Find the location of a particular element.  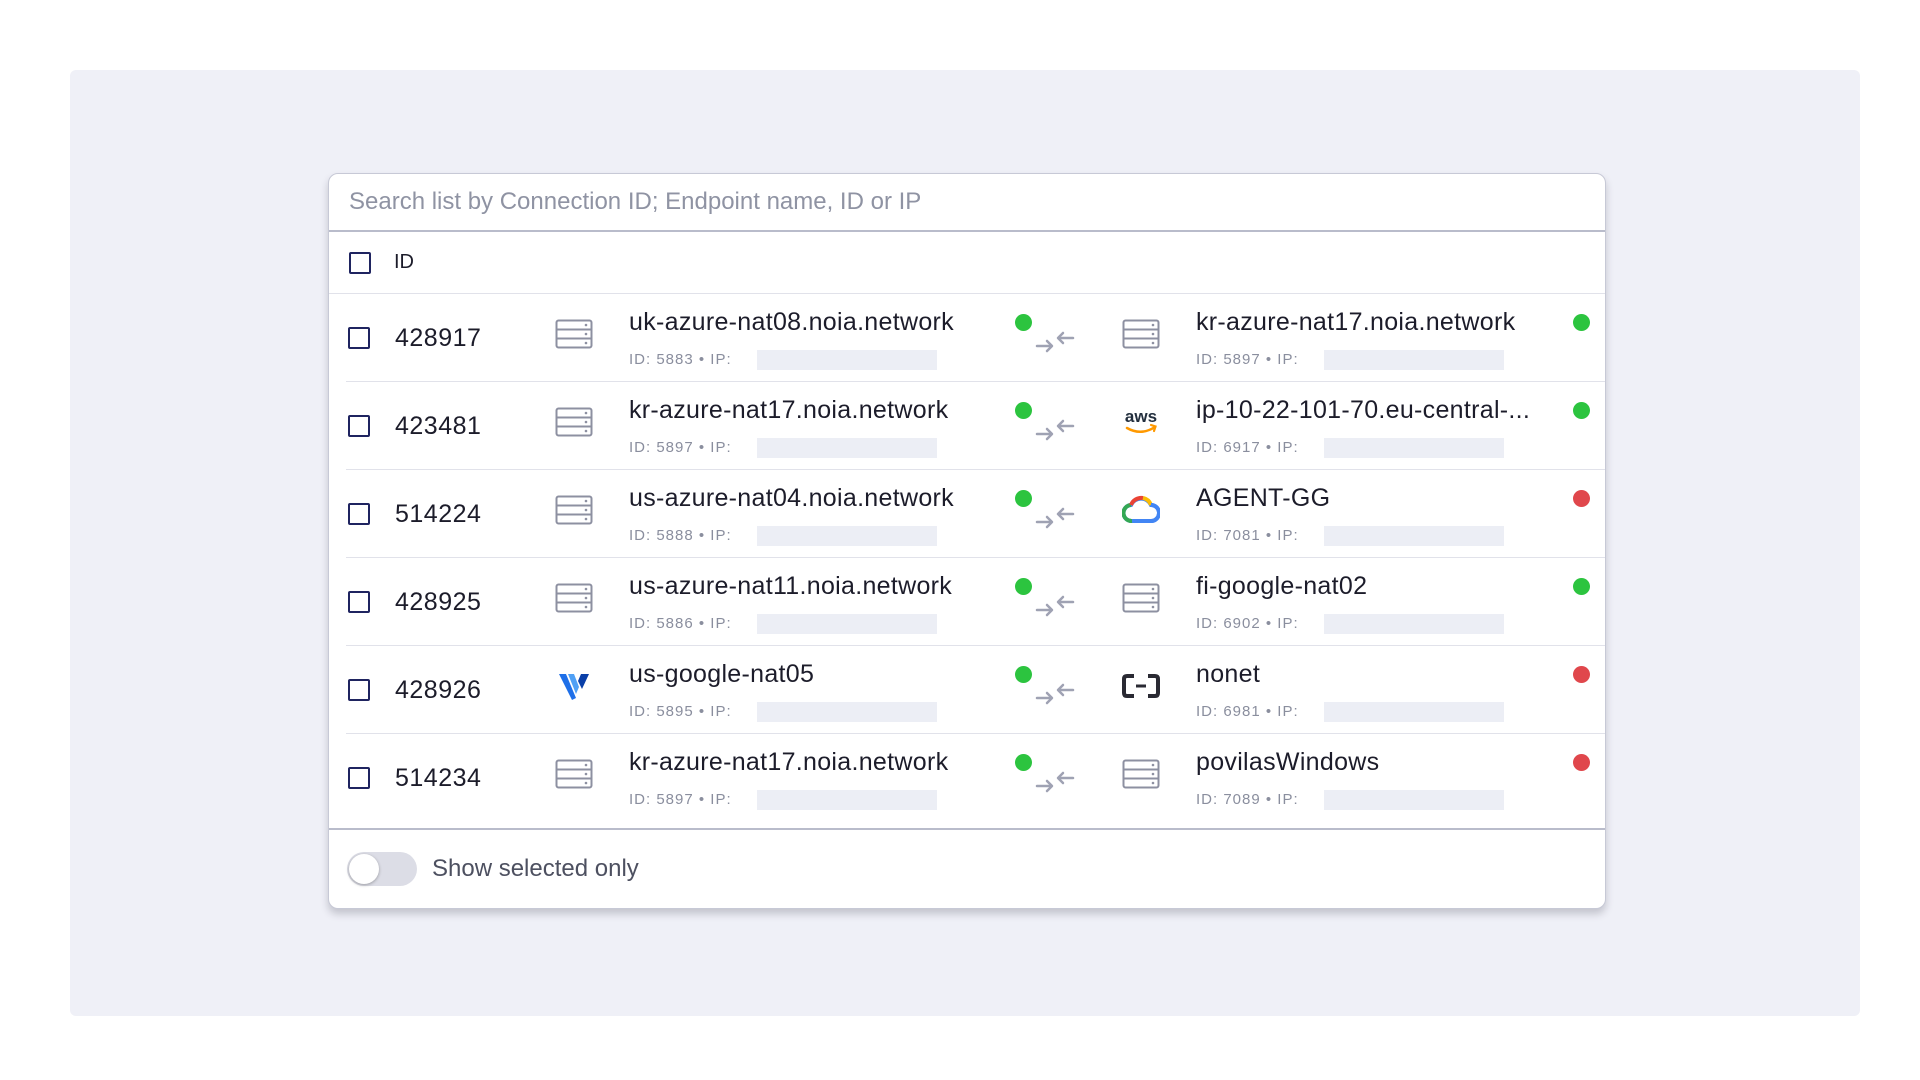

target-endpoint-meta: ID: 6917 • IP: is located at coordinates (1247, 447).